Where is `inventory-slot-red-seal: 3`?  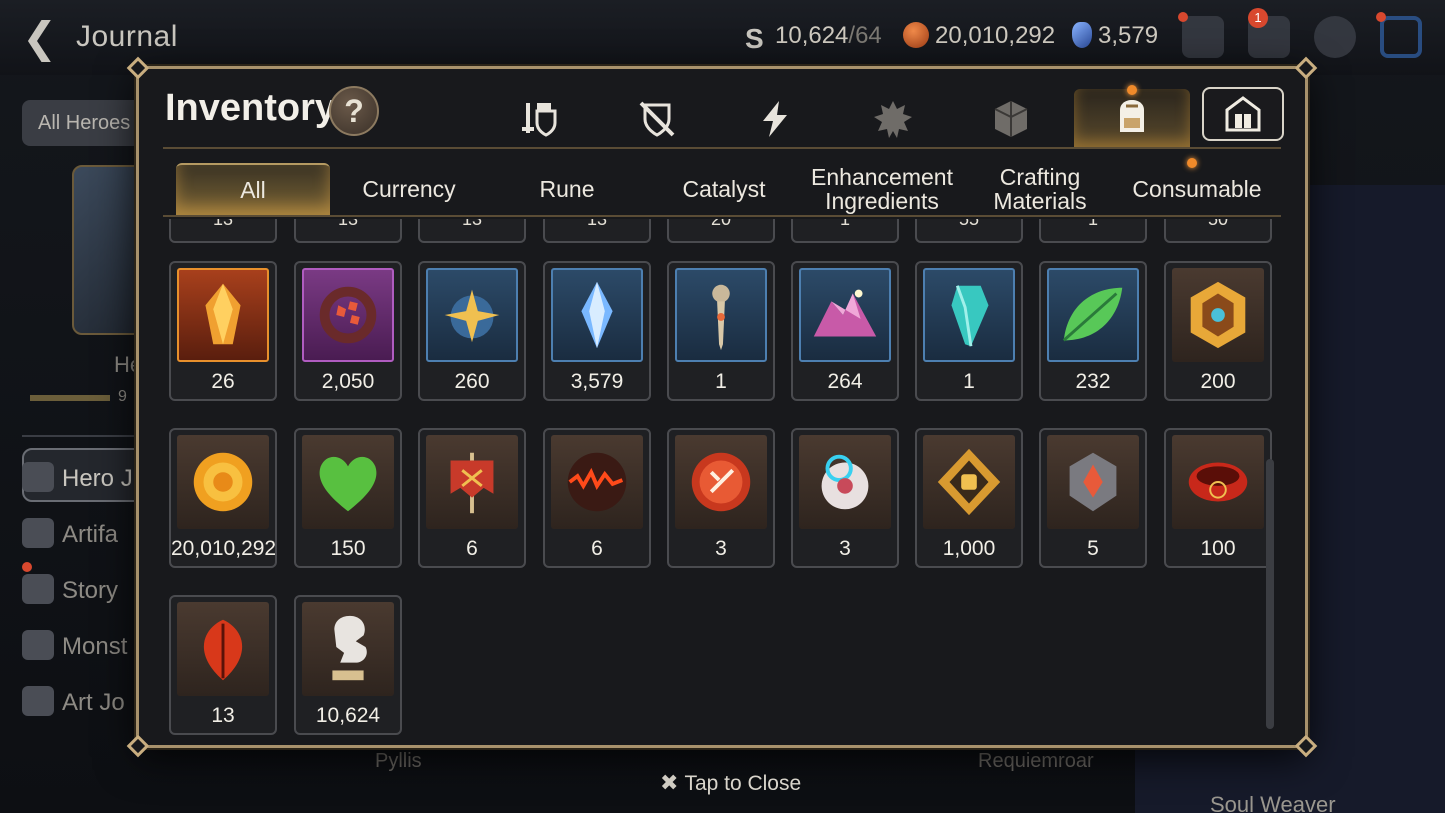 inventory-slot-red-seal: 3 is located at coordinates (721, 498).